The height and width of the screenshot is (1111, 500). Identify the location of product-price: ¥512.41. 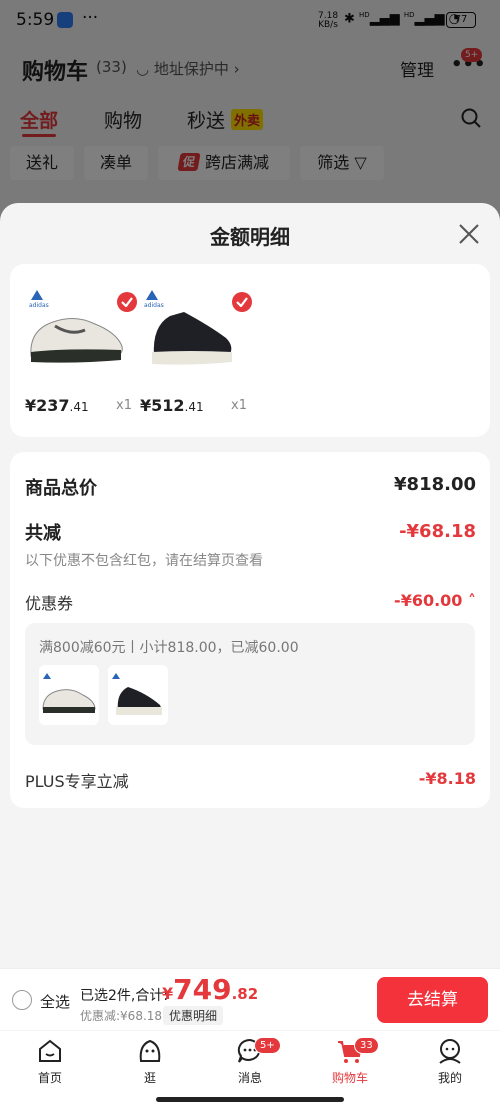
(172, 405).